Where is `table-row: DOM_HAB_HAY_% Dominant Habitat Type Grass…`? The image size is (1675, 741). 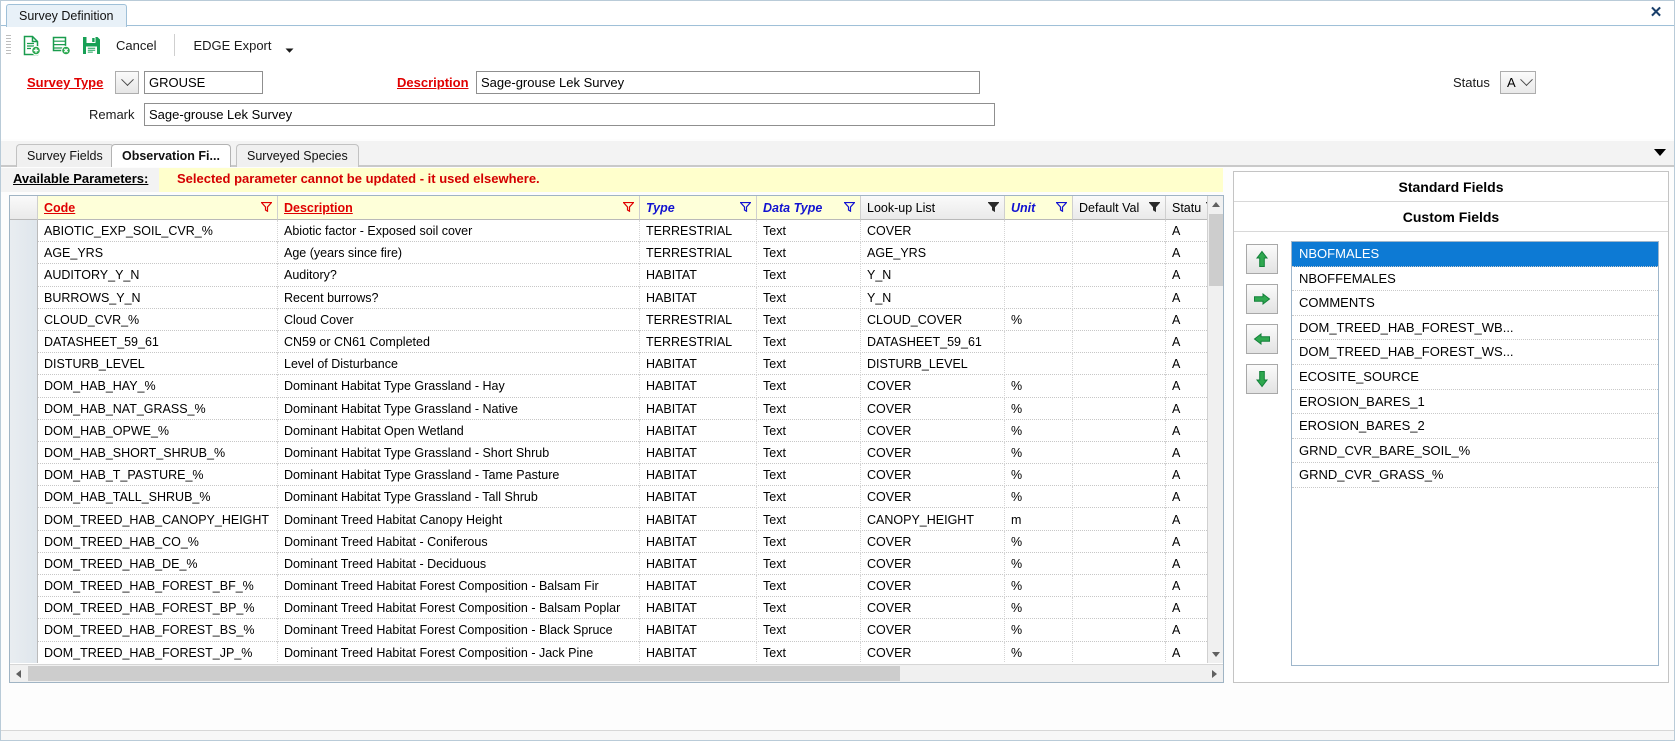
table-row: DOM_HAB_HAY_% Dominant Habitat Type Grass… is located at coordinates (616, 386).